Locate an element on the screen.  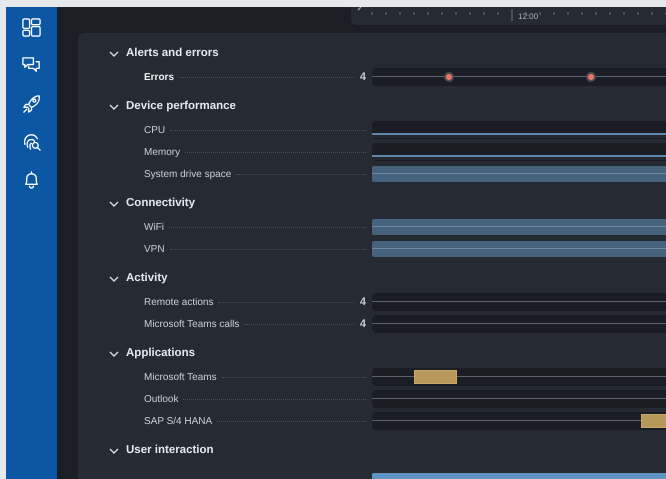
dashboard-icon is located at coordinates (31, 27).